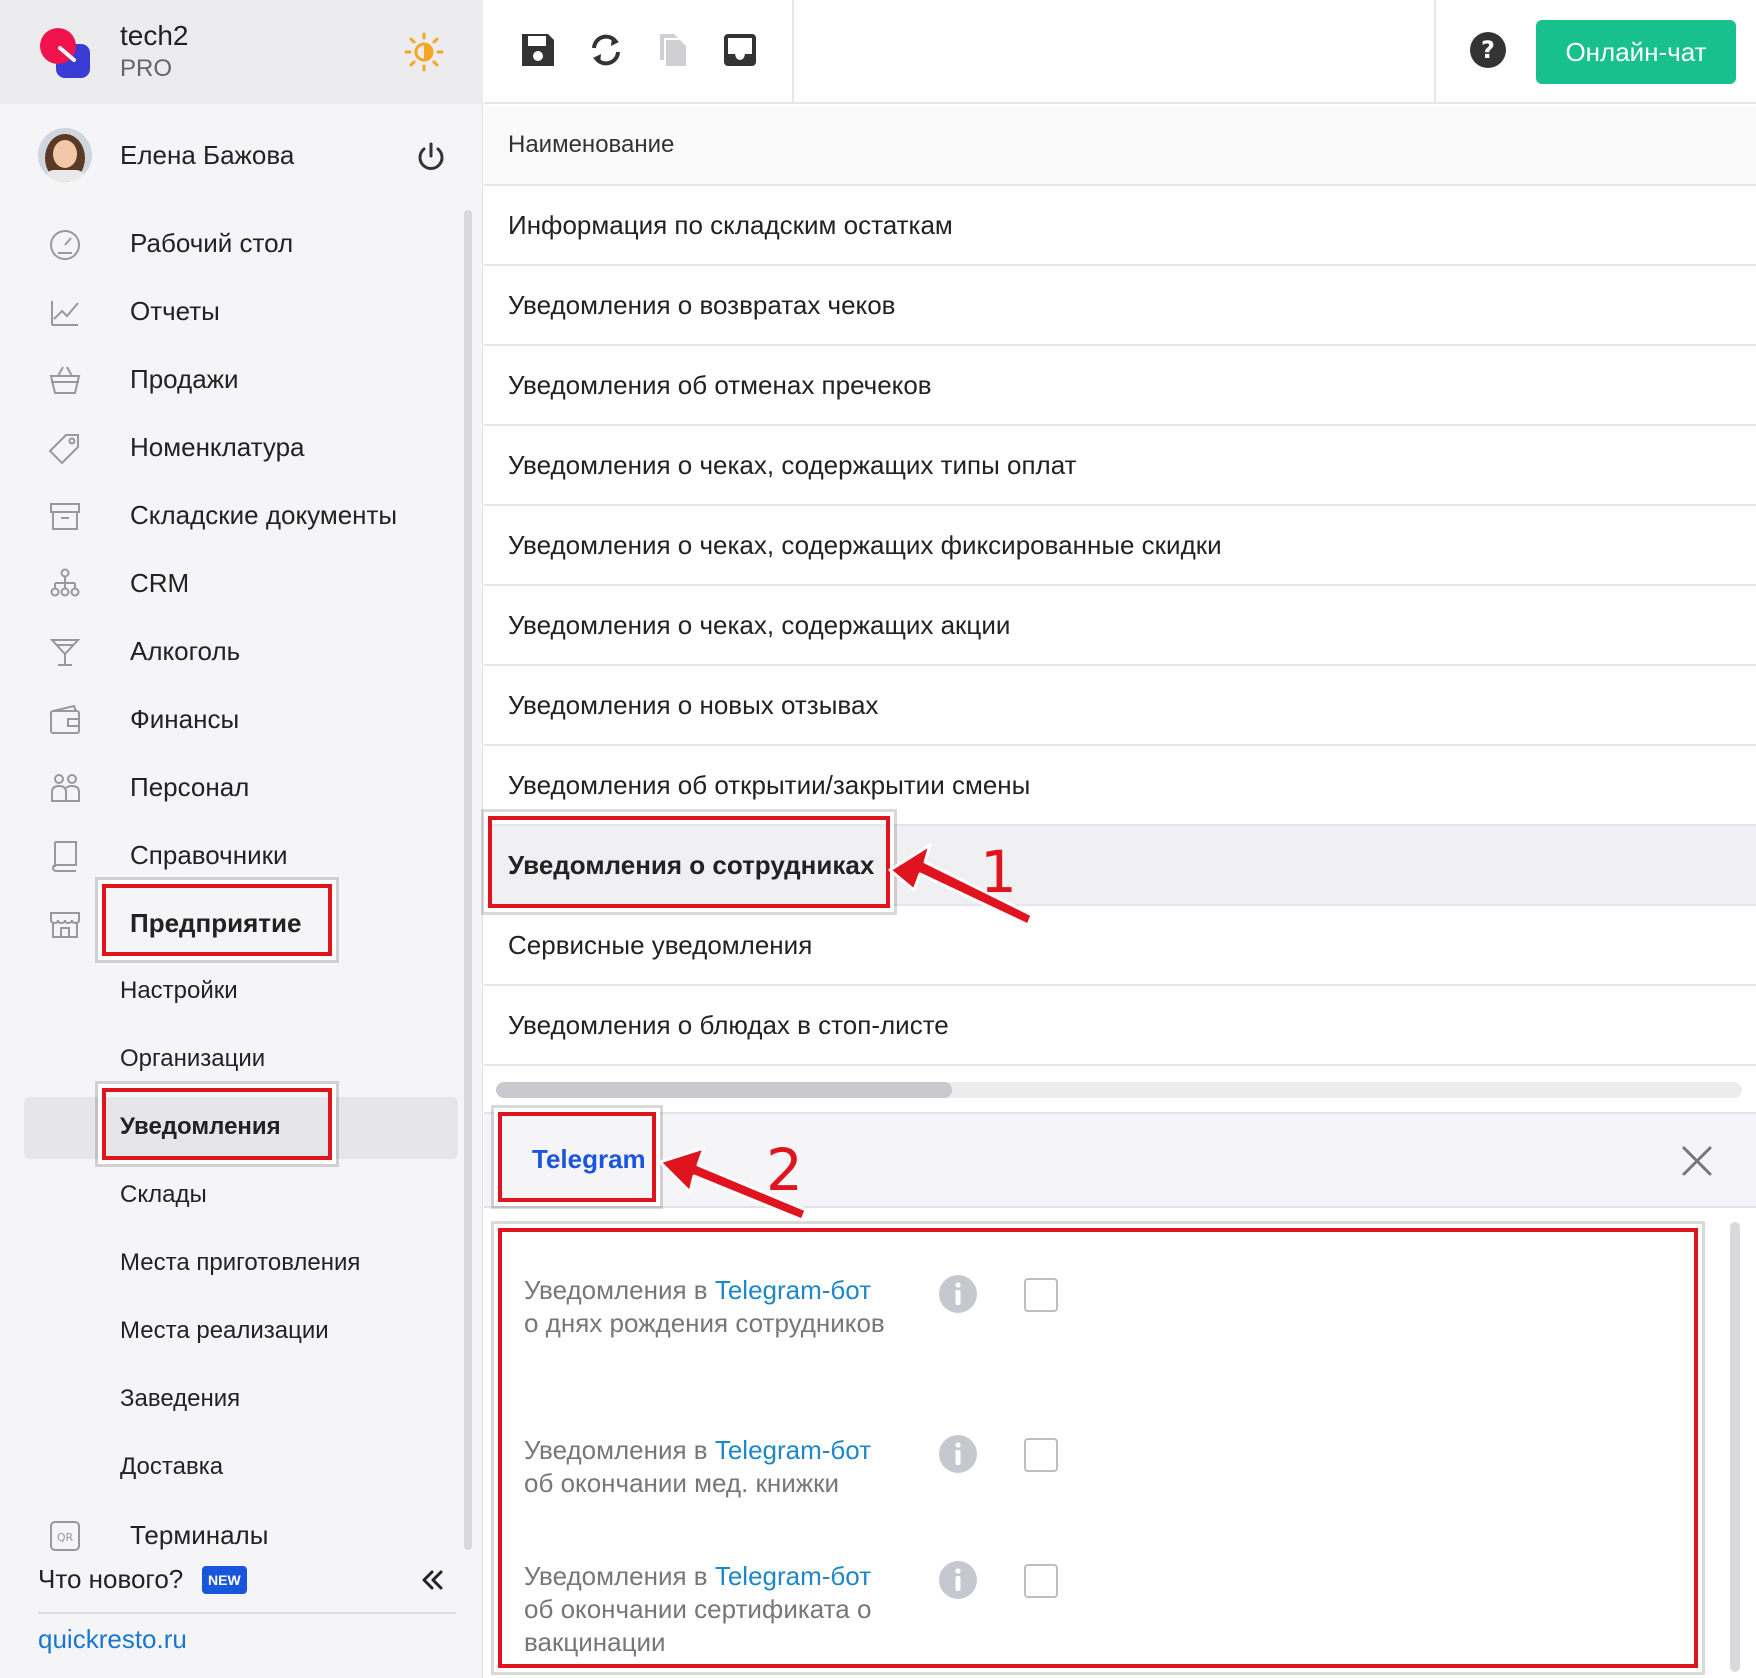  I want to click on tag-icon, so click(63, 449).